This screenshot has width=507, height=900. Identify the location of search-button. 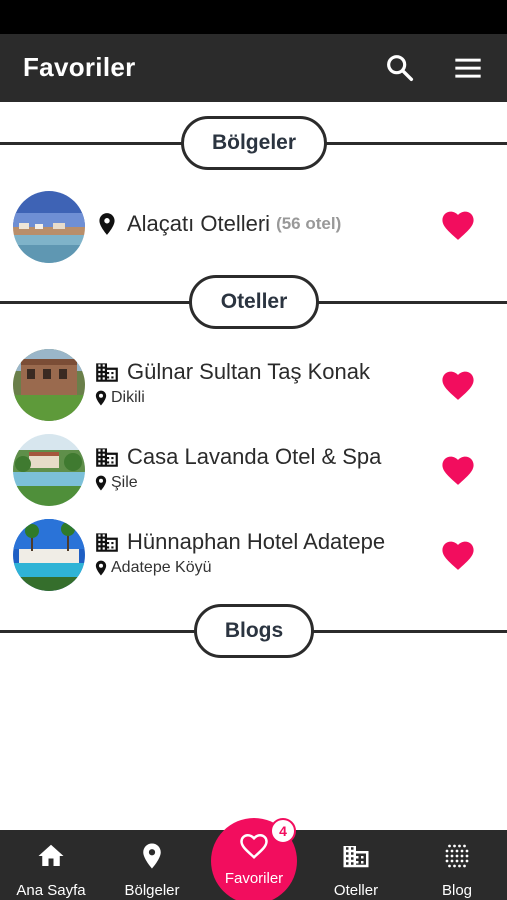
(400, 68).